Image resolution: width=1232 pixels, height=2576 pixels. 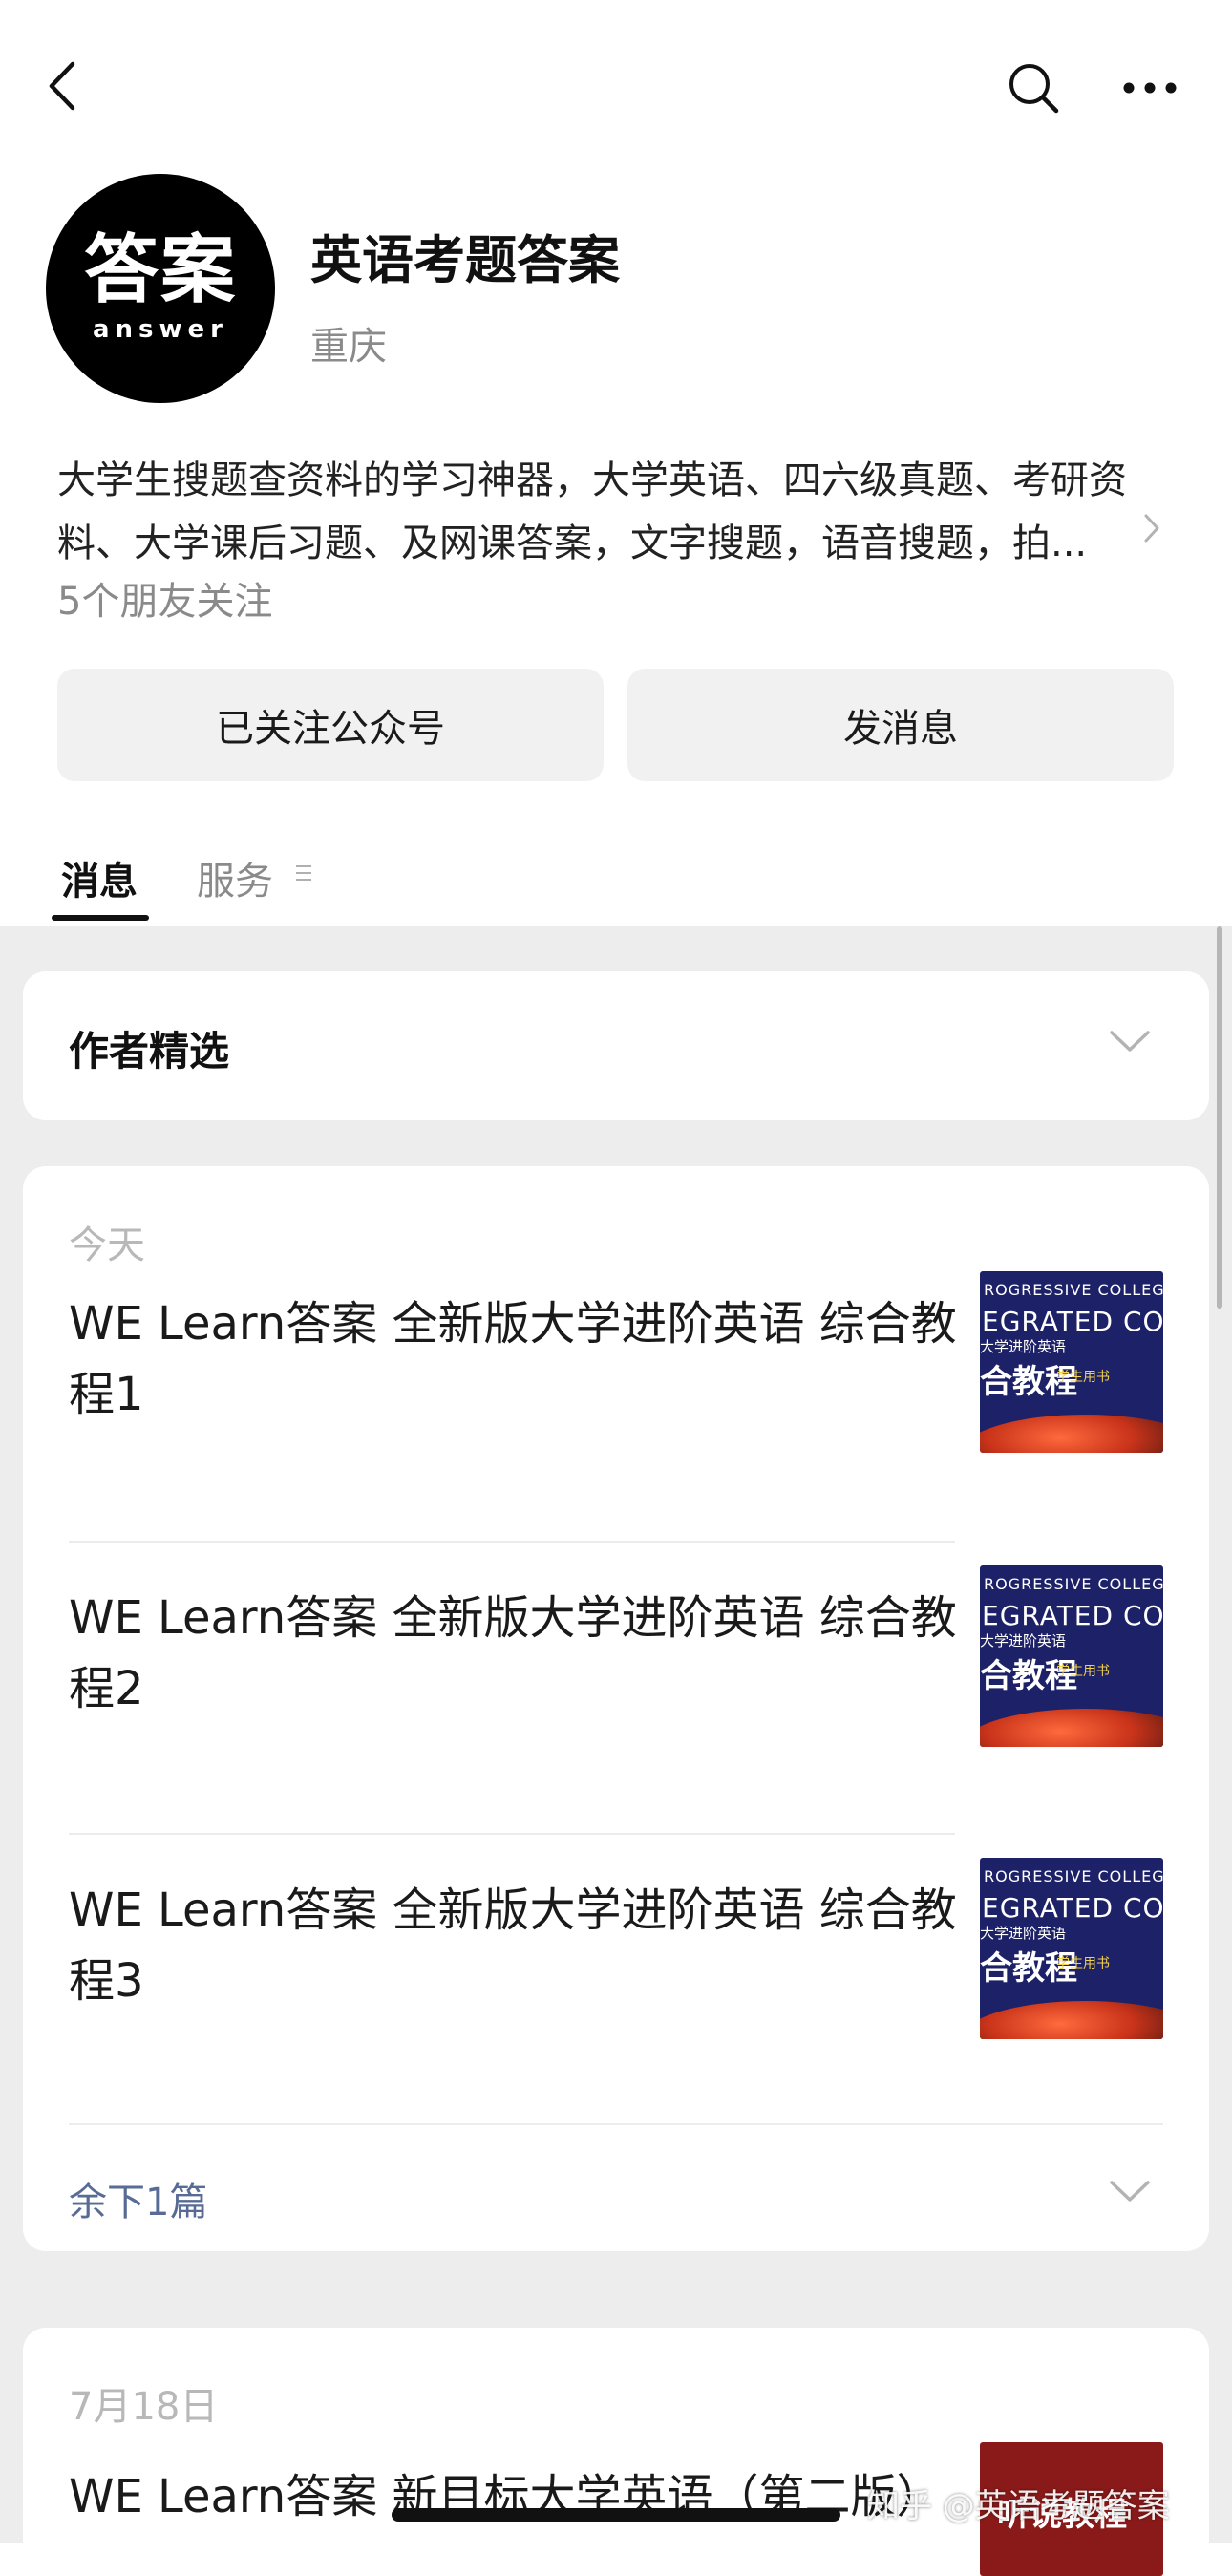 What do you see at coordinates (616, 86) in the screenshot?
I see `top-bar` at bounding box center [616, 86].